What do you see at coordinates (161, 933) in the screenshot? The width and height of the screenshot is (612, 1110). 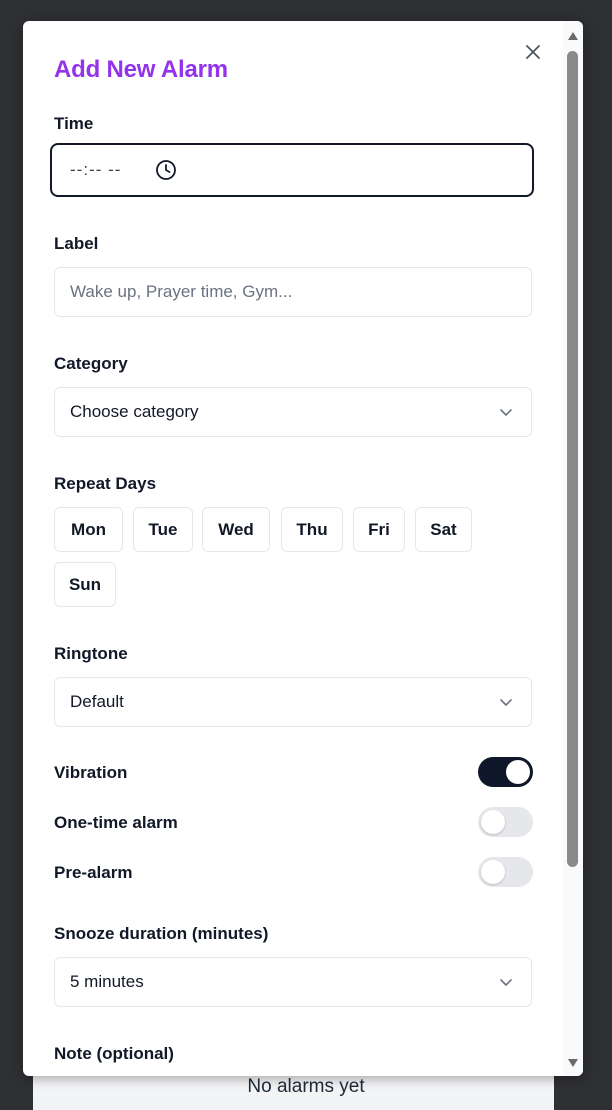 I see `snooze-duration-label: Snooze duration (minutes)` at bounding box center [161, 933].